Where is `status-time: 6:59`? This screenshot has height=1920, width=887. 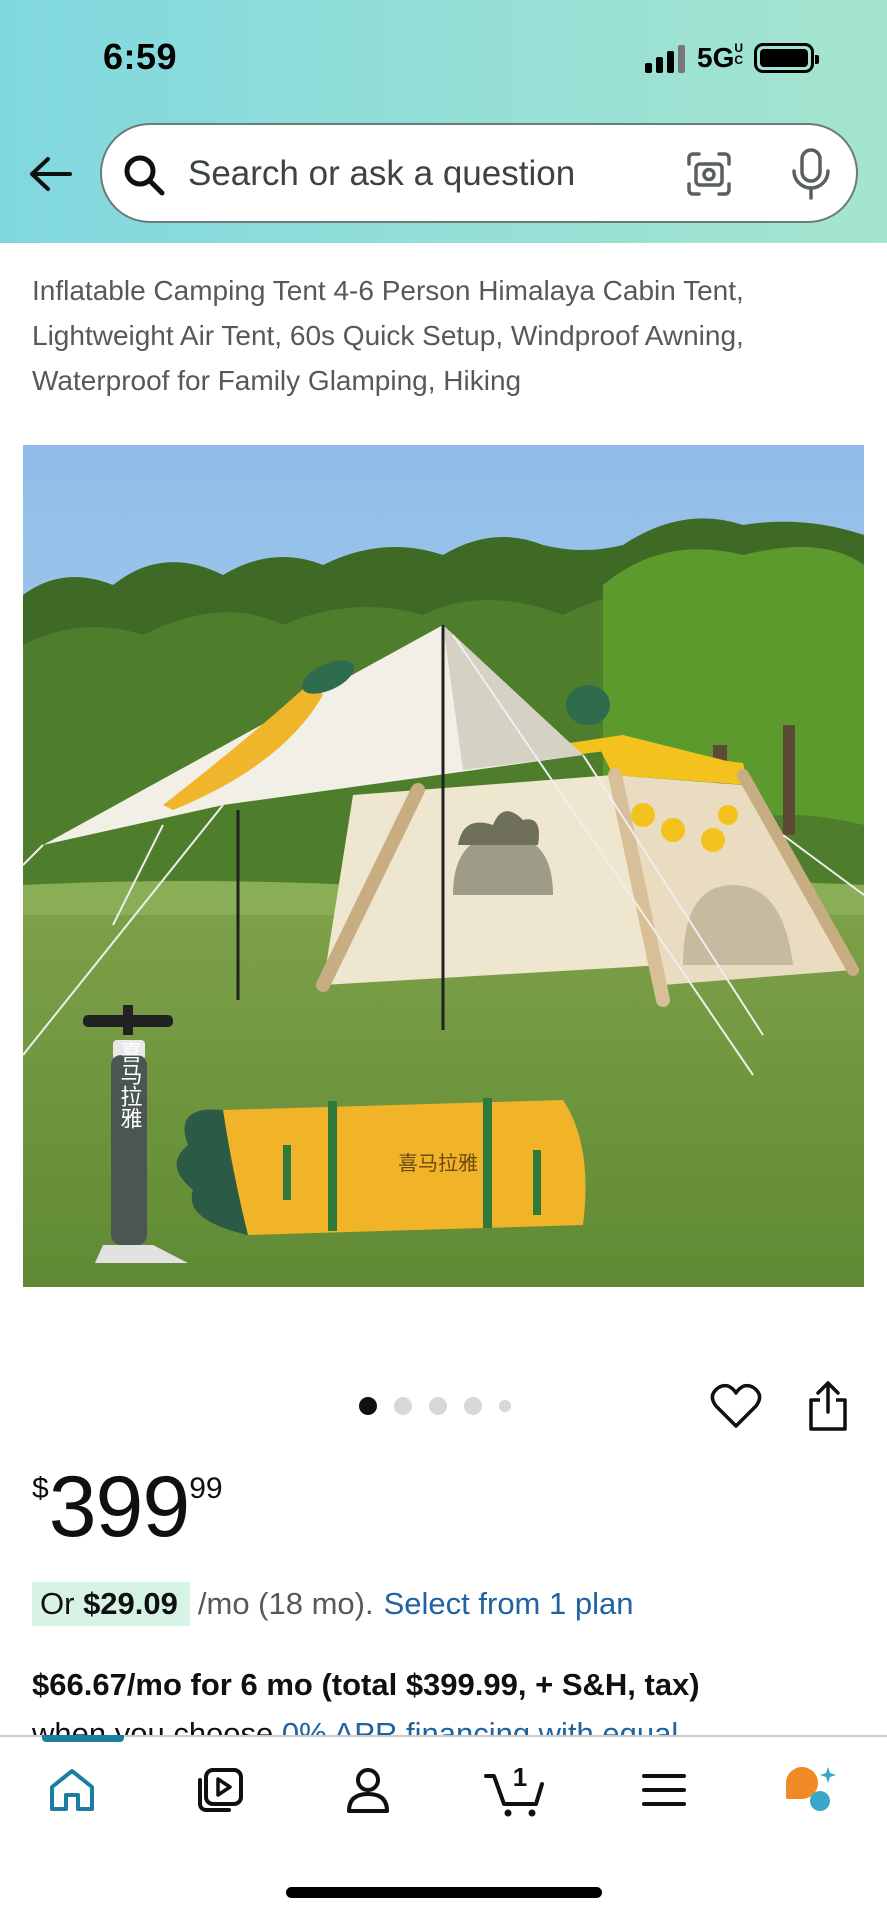 status-time: 6:59 is located at coordinates (140, 56).